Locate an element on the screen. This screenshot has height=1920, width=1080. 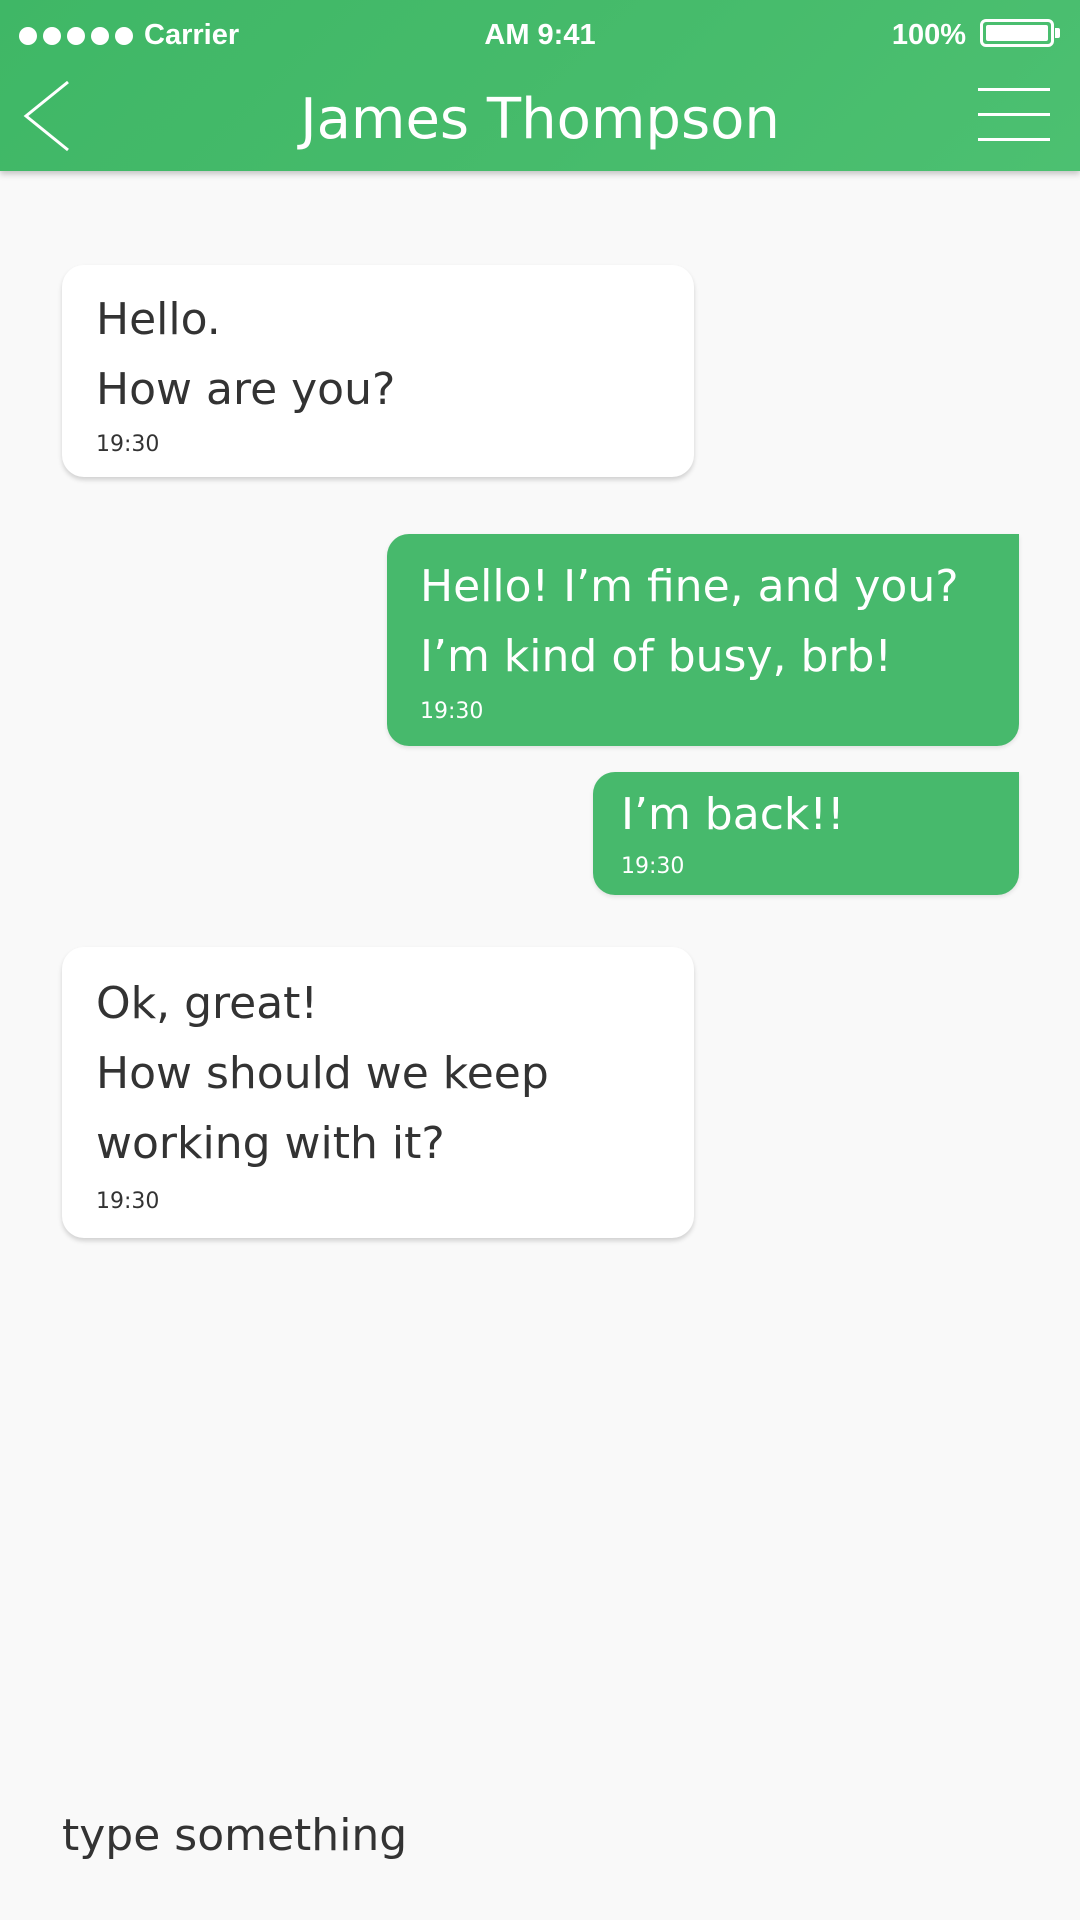
message-input is located at coordinates (542, 1835).